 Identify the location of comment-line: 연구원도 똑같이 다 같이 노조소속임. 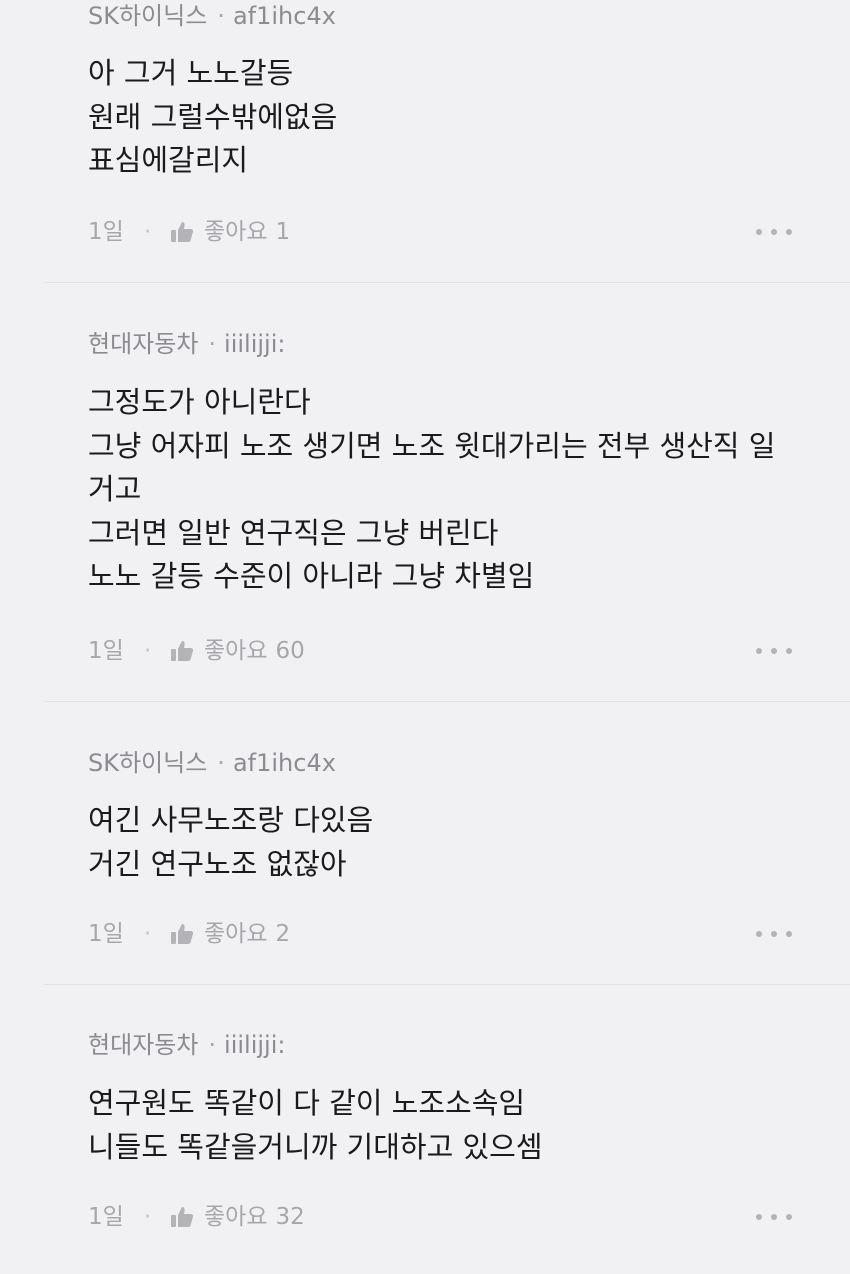
(307, 1103).